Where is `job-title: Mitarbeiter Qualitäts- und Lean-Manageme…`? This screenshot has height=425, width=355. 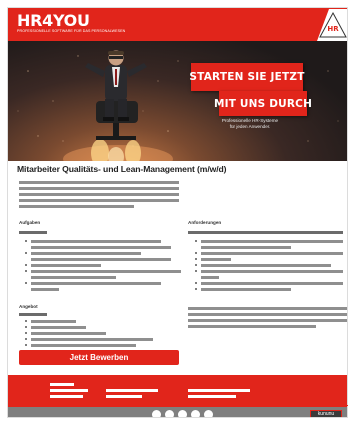
job-title: Mitarbeiter Qualitäts- und Lean-Manageme… is located at coordinates (122, 169).